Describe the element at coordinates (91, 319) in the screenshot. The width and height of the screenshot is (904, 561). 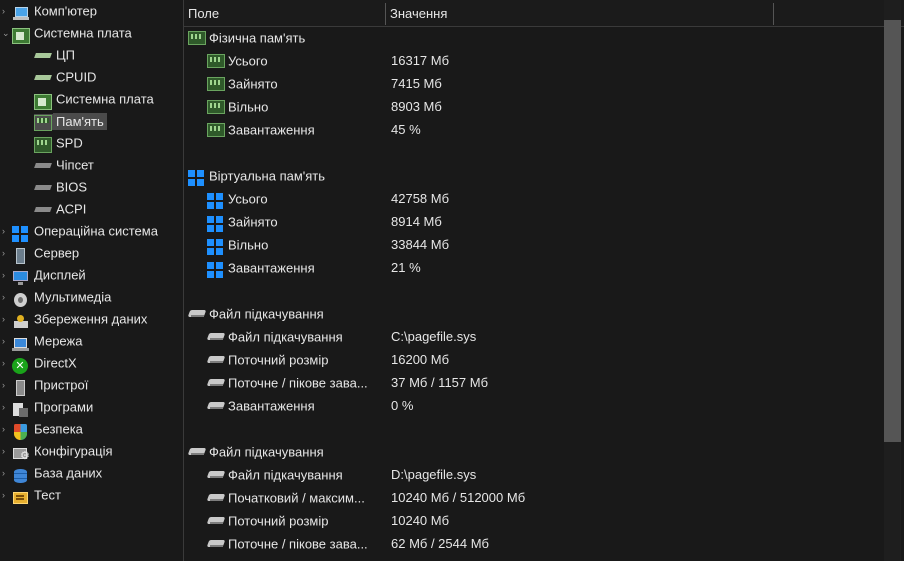
I see `tree-item-label: Збереження даних` at that location.